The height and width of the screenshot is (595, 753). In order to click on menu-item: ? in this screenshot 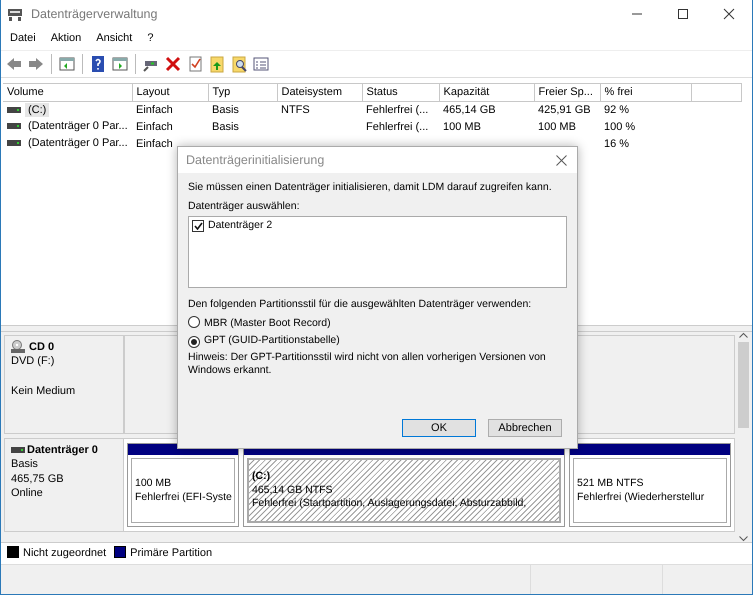, I will do `click(151, 39)`.